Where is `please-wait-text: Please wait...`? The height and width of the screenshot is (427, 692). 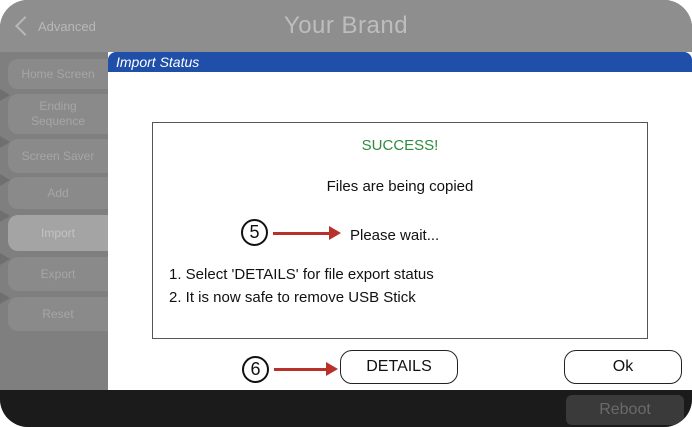 please-wait-text: Please wait... is located at coordinates (395, 235).